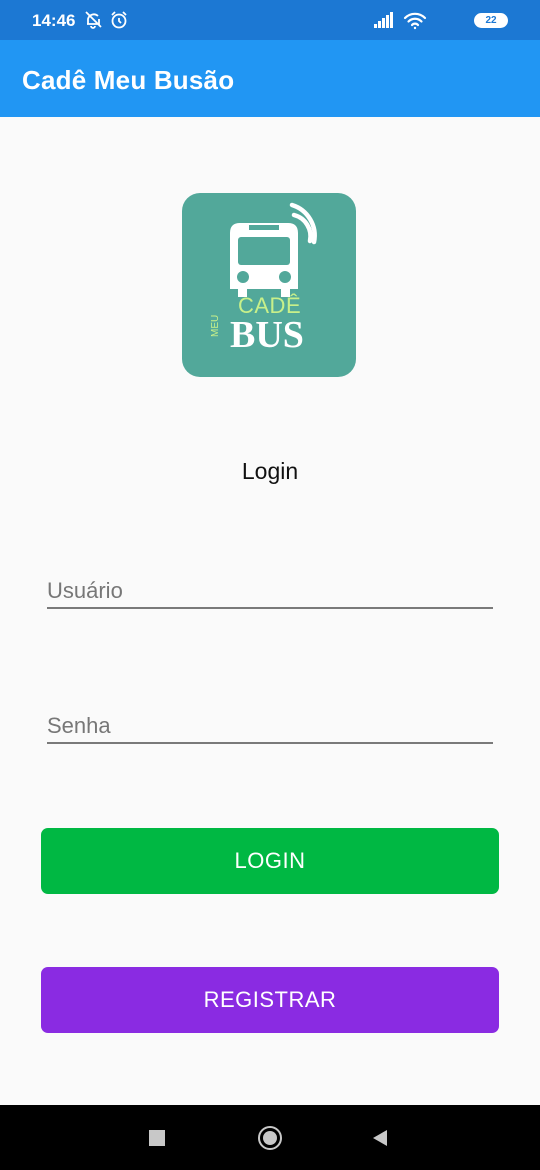  What do you see at coordinates (93, 20) in the screenshot?
I see `alarm-off-icon` at bounding box center [93, 20].